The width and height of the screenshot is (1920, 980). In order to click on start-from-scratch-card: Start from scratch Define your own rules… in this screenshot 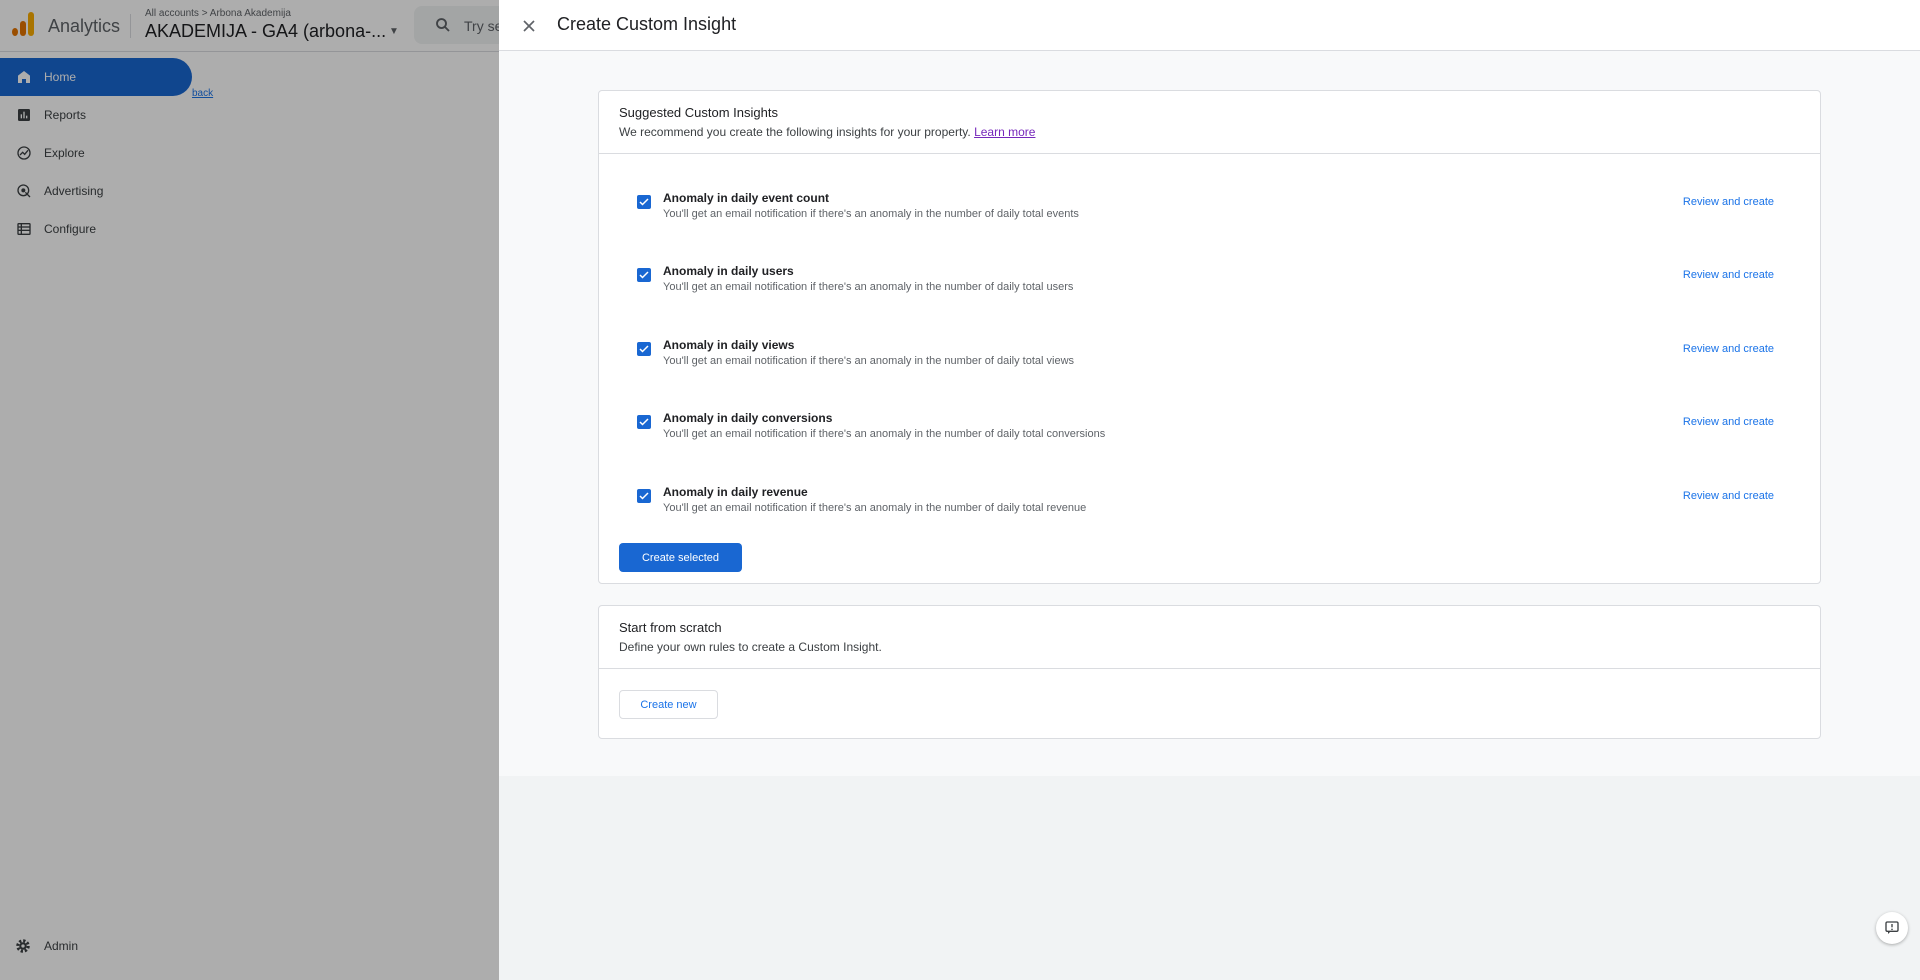, I will do `click(1209, 672)`.